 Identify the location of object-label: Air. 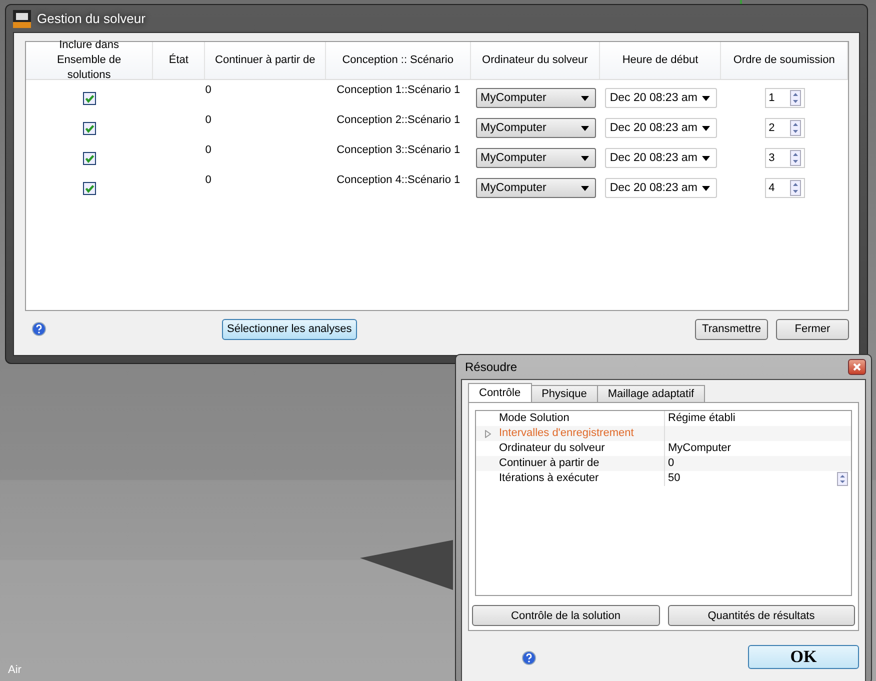
(15, 670).